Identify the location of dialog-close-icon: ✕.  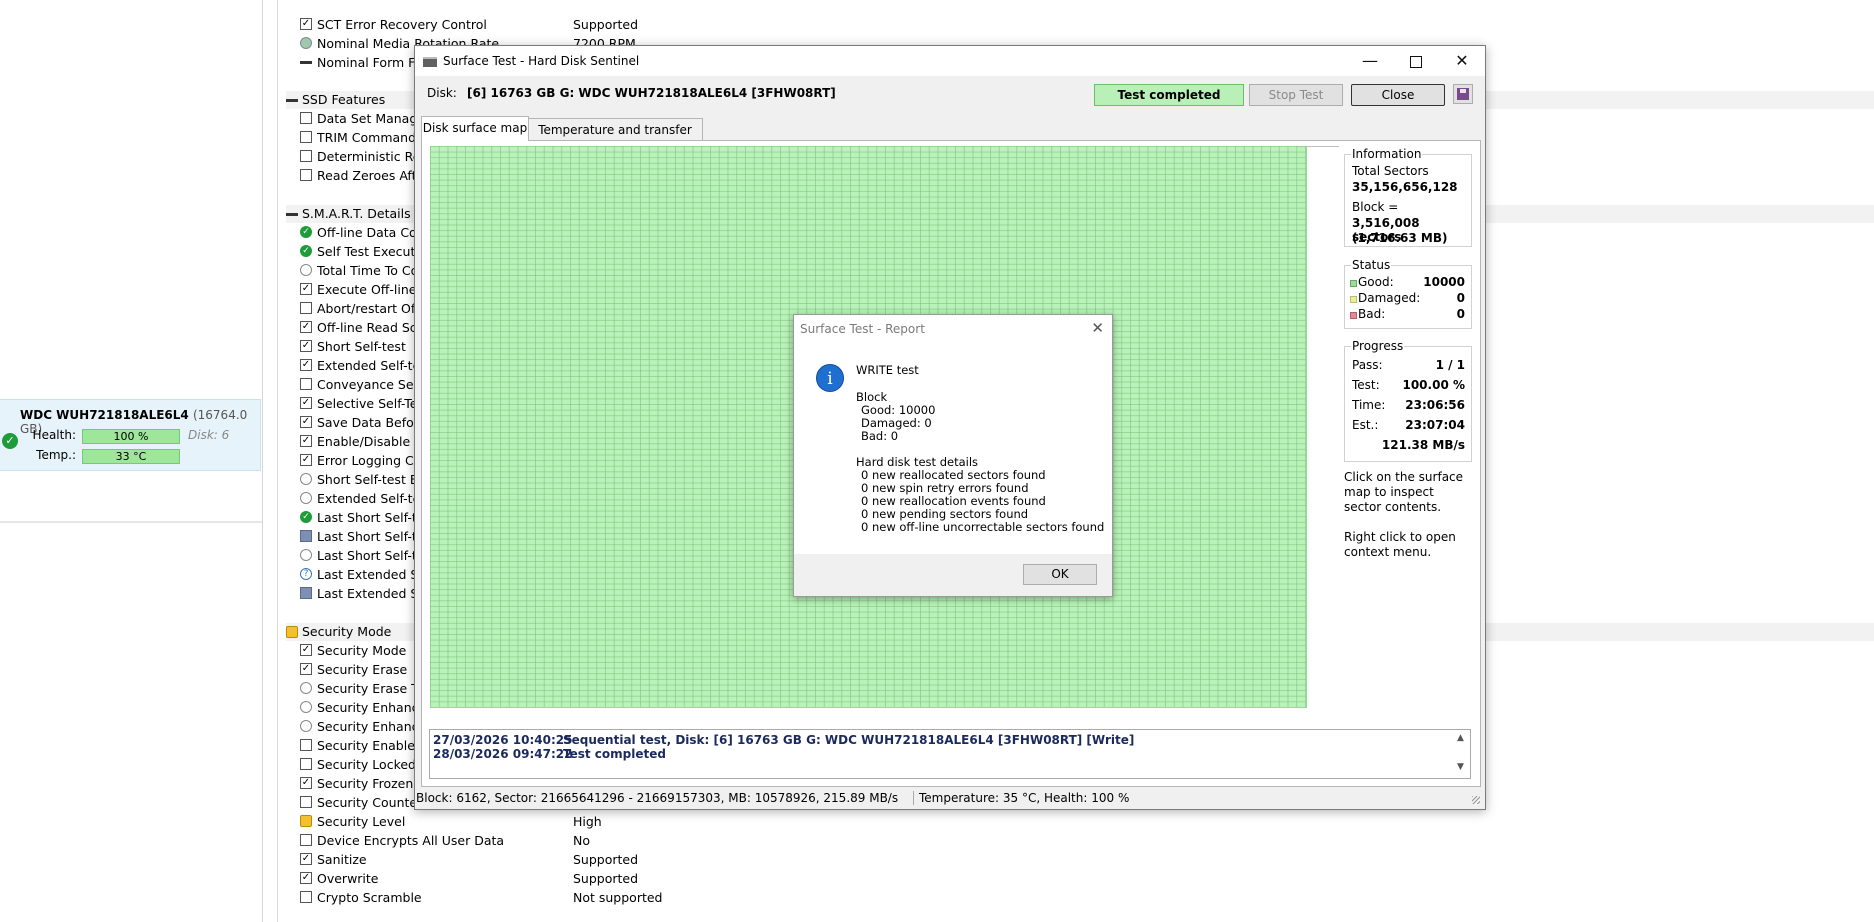
(1097, 328).